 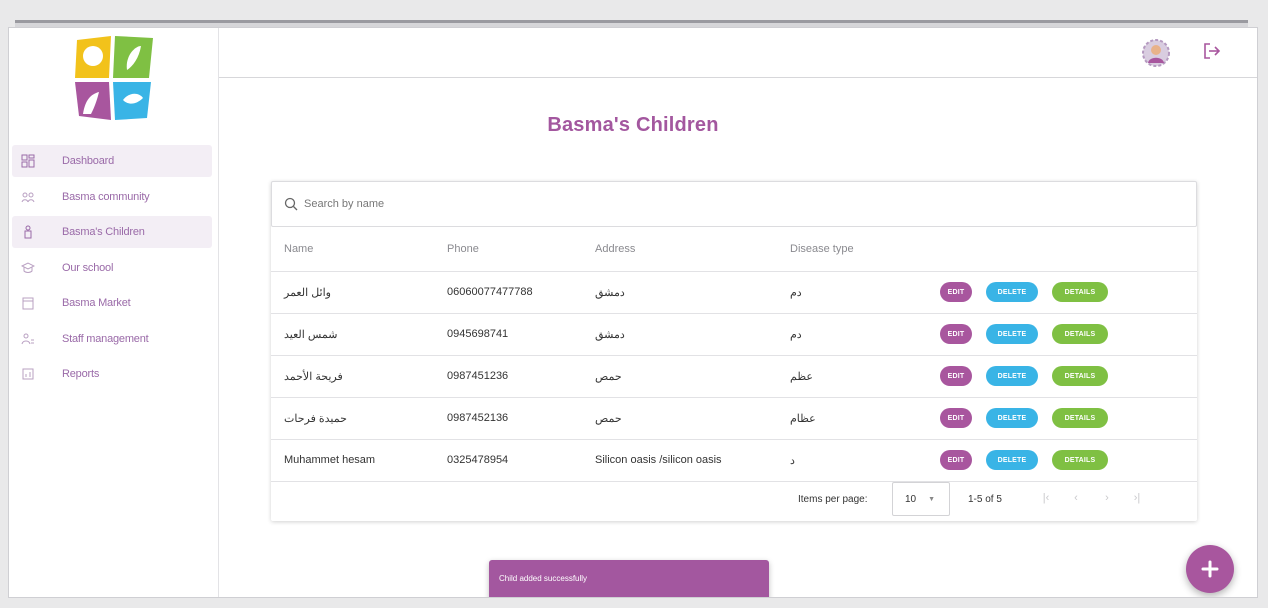 I want to click on community-icon, so click(x=28, y=197).